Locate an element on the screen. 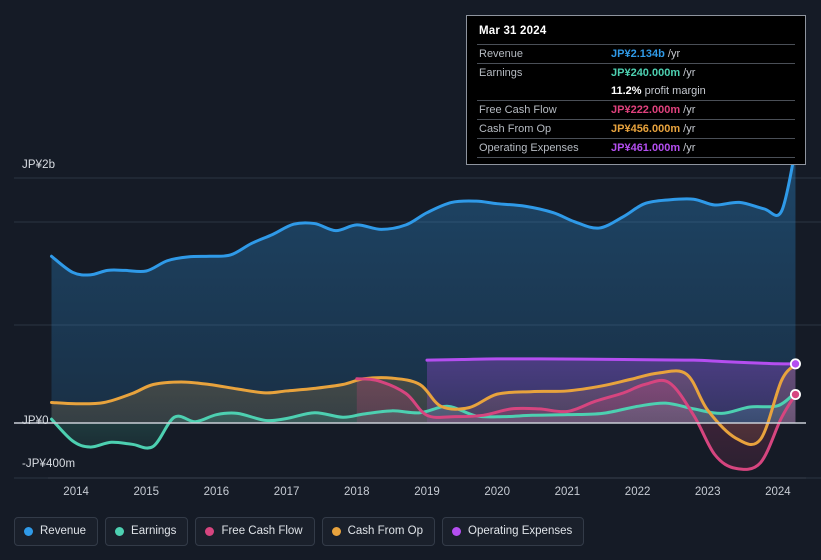 The image size is (821, 560). legend-item-revenue: Revenue is located at coordinates (56, 531).